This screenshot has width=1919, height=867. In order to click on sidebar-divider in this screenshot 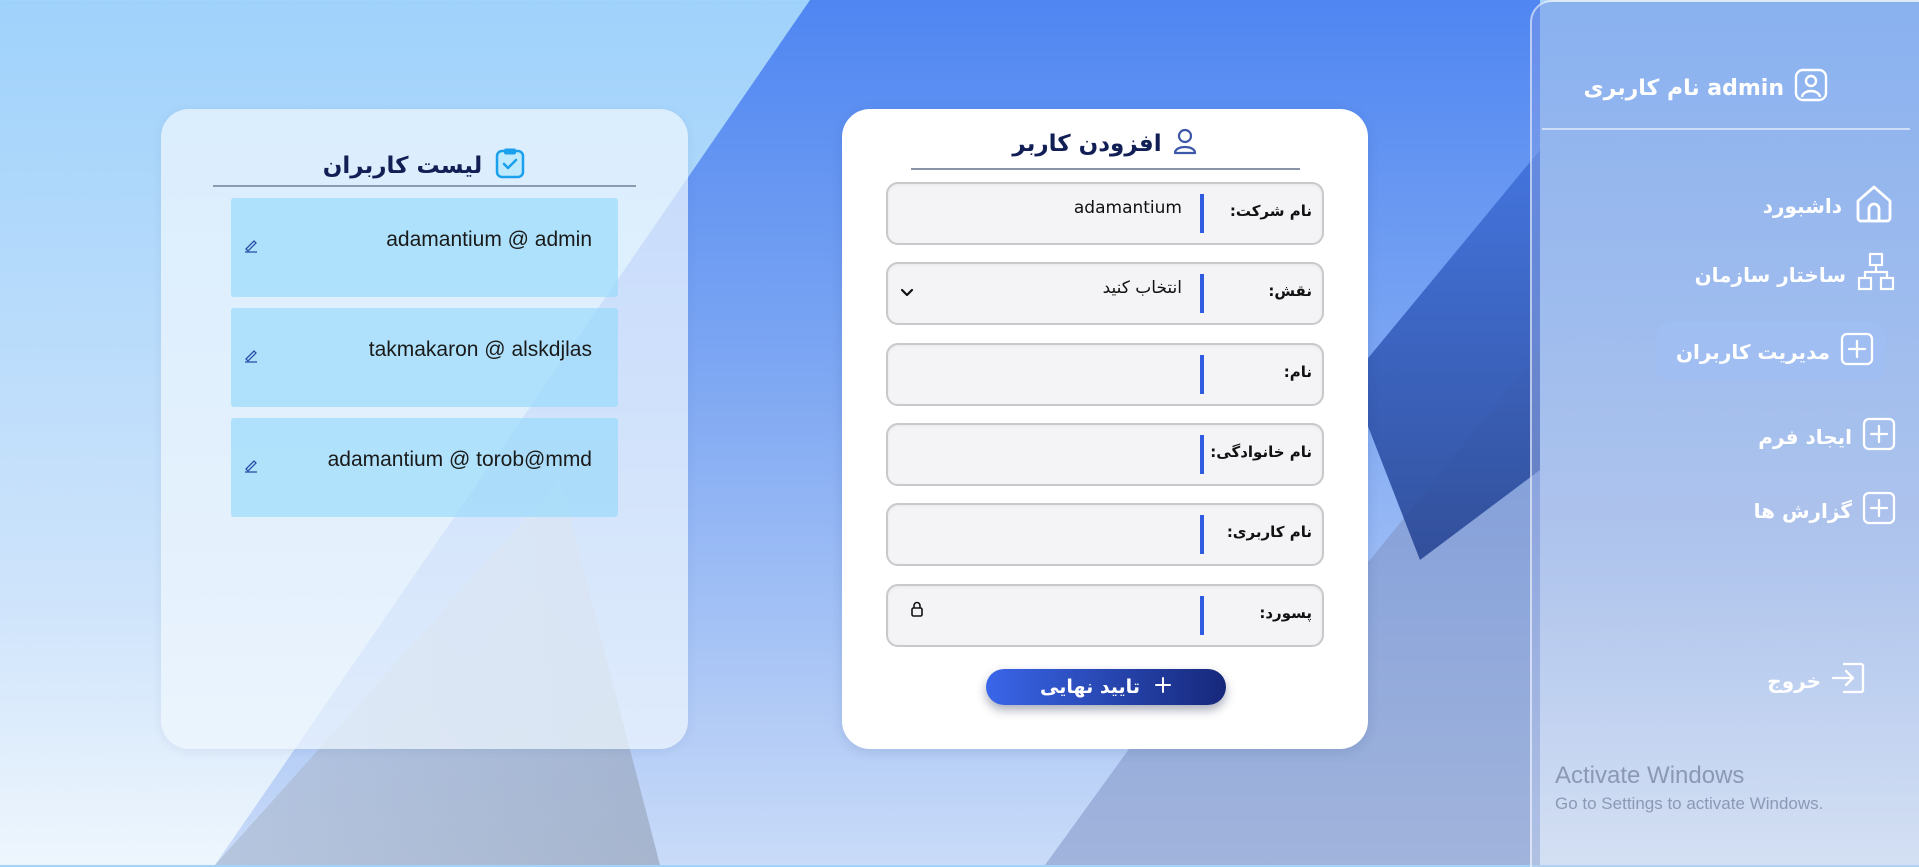, I will do `click(1726, 129)`.